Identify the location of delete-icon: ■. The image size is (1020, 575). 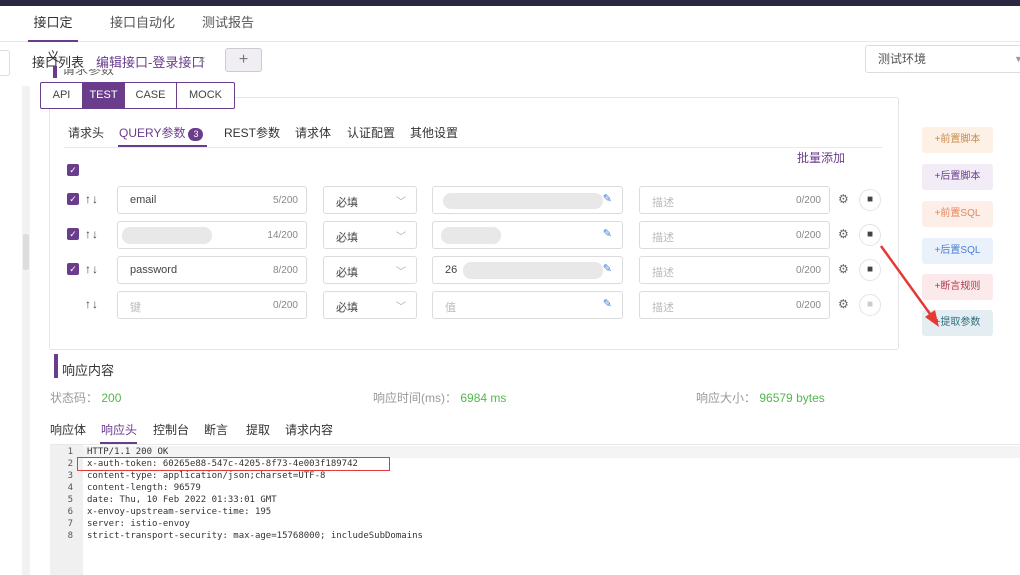
(870, 200).